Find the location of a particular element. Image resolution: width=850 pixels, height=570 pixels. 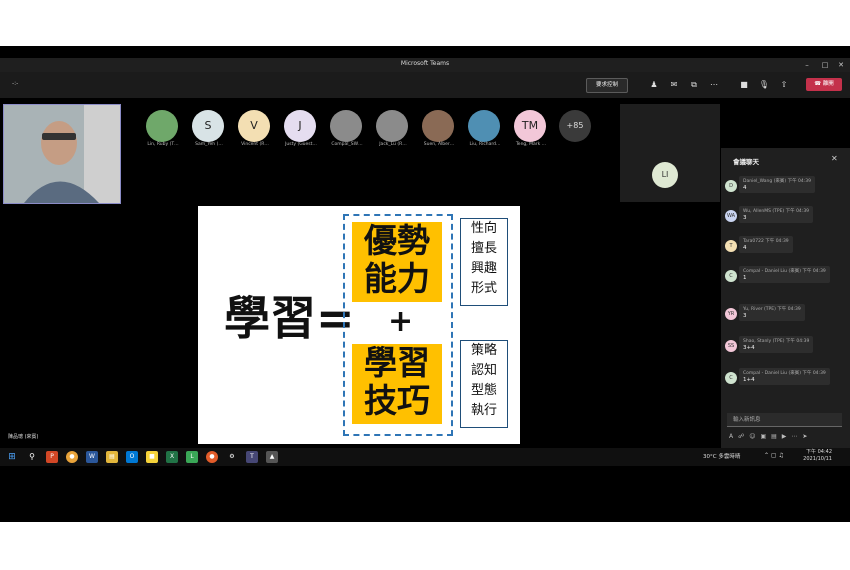

excel-icon: X is located at coordinates (172, 457).